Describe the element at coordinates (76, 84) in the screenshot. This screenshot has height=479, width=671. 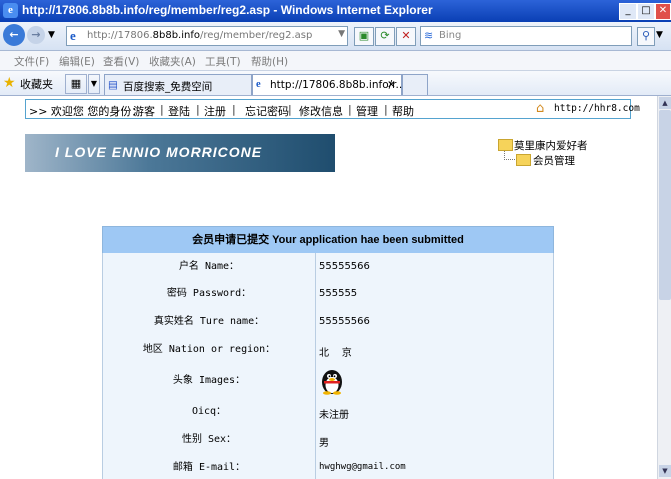
I see `quick-tabs-icon: ▦` at that location.